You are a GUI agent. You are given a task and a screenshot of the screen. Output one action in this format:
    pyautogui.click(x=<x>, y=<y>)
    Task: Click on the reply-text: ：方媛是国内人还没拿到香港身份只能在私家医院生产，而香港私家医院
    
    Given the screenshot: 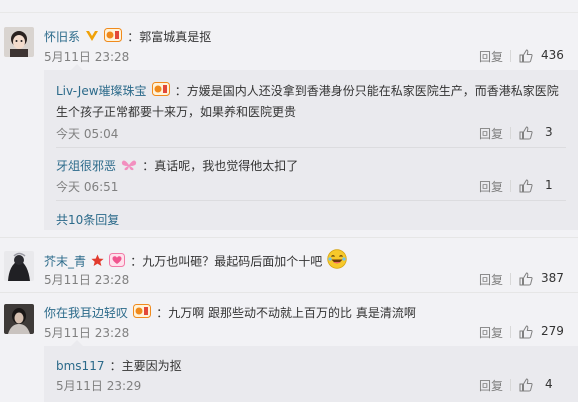 What is the action you would take?
    pyautogui.click(x=366, y=91)
    